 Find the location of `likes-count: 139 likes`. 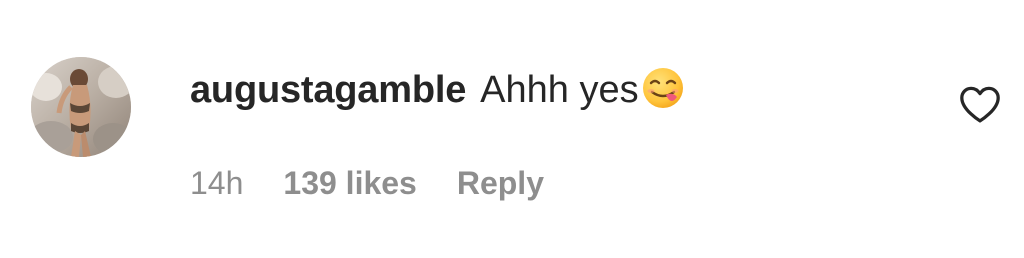

likes-count: 139 likes is located at coordinates (349, 183).